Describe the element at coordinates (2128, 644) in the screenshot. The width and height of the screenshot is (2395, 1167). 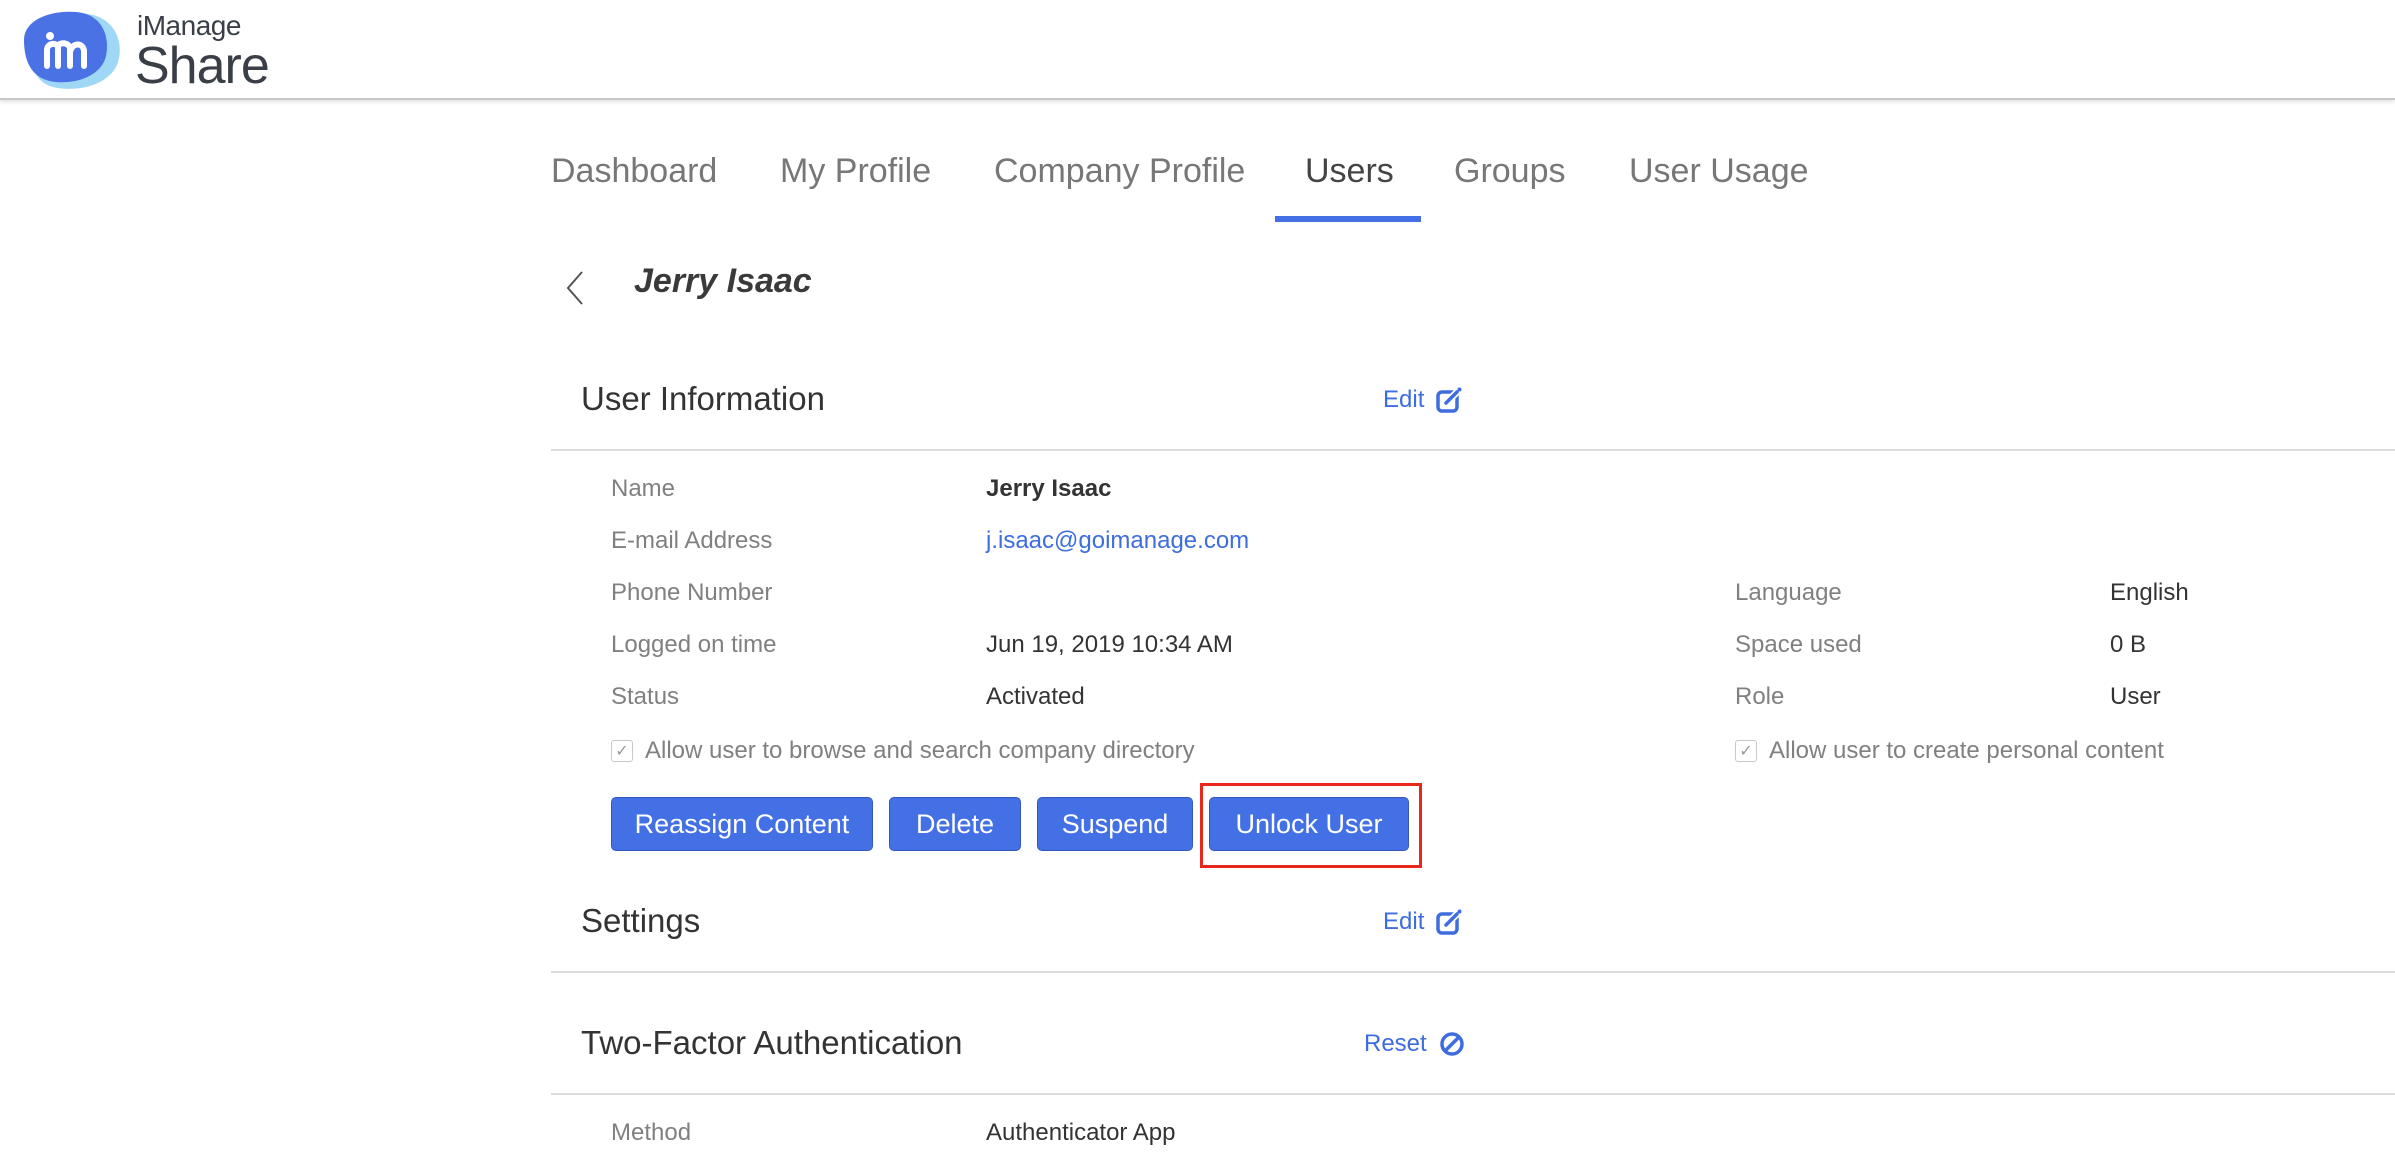
I see `space-used-value: 0 B` at that location.